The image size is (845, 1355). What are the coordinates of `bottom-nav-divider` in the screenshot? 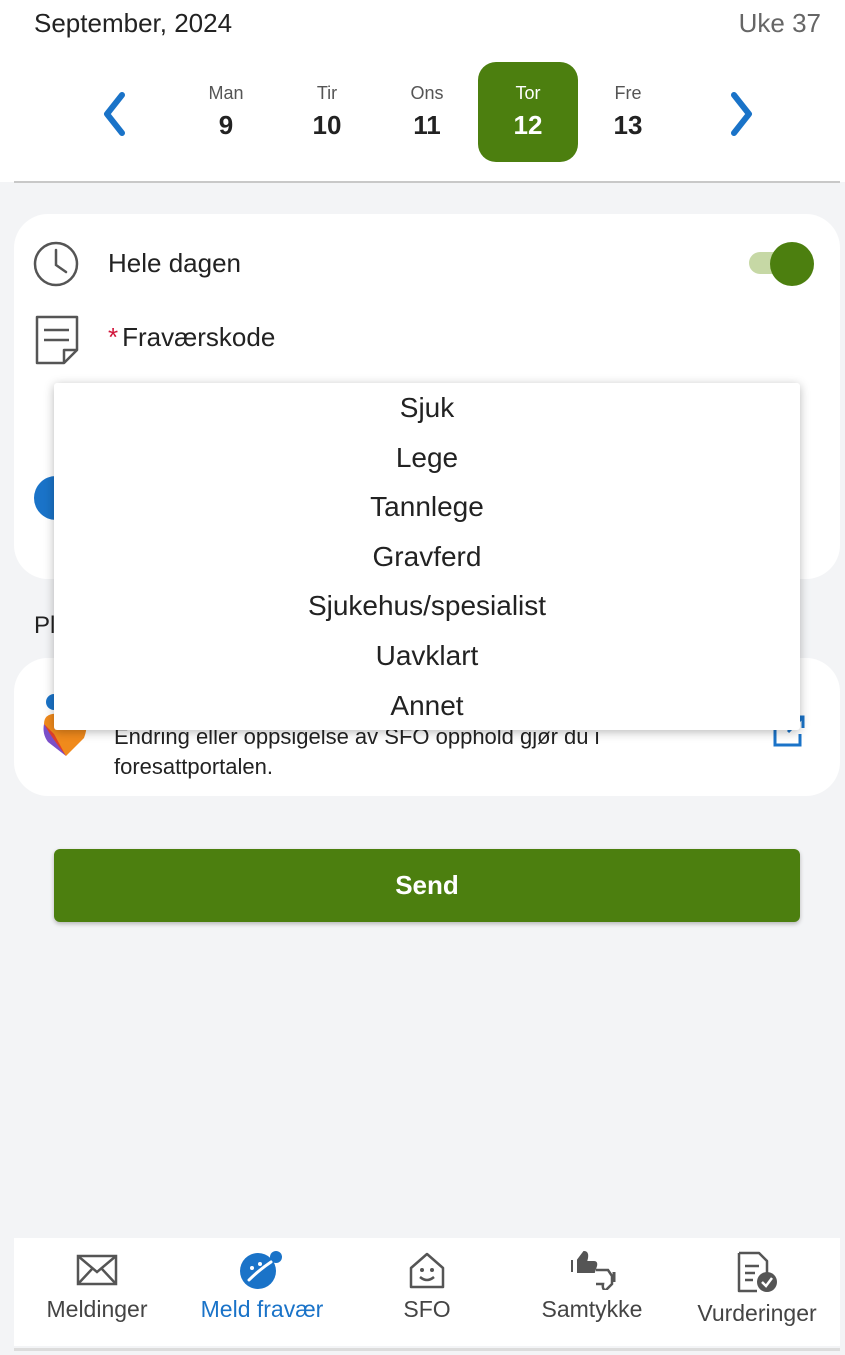 It's located at (427, 1349).